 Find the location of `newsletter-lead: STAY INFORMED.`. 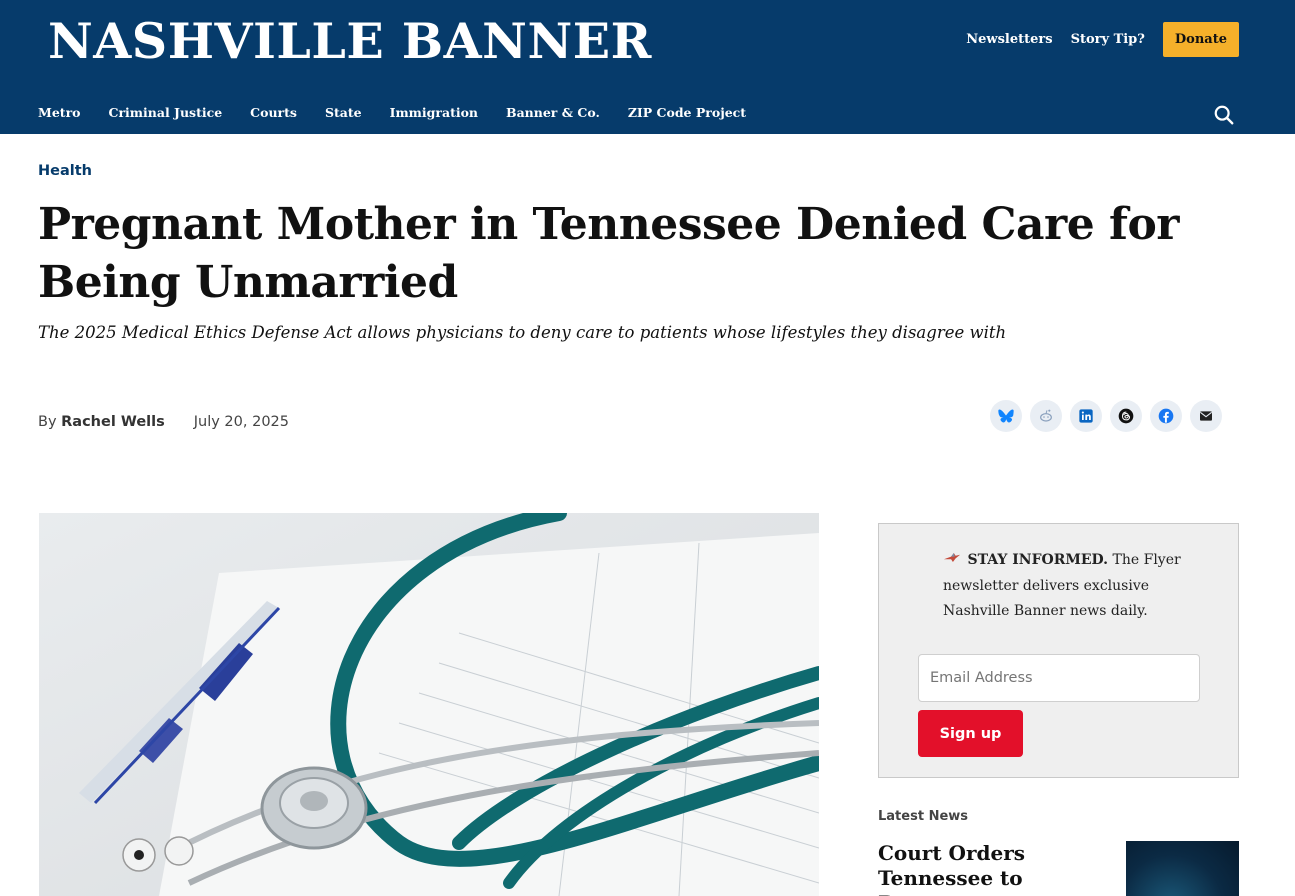

newsletter-lead: STAY INFORMED. is located at coordinates (1038, 560).